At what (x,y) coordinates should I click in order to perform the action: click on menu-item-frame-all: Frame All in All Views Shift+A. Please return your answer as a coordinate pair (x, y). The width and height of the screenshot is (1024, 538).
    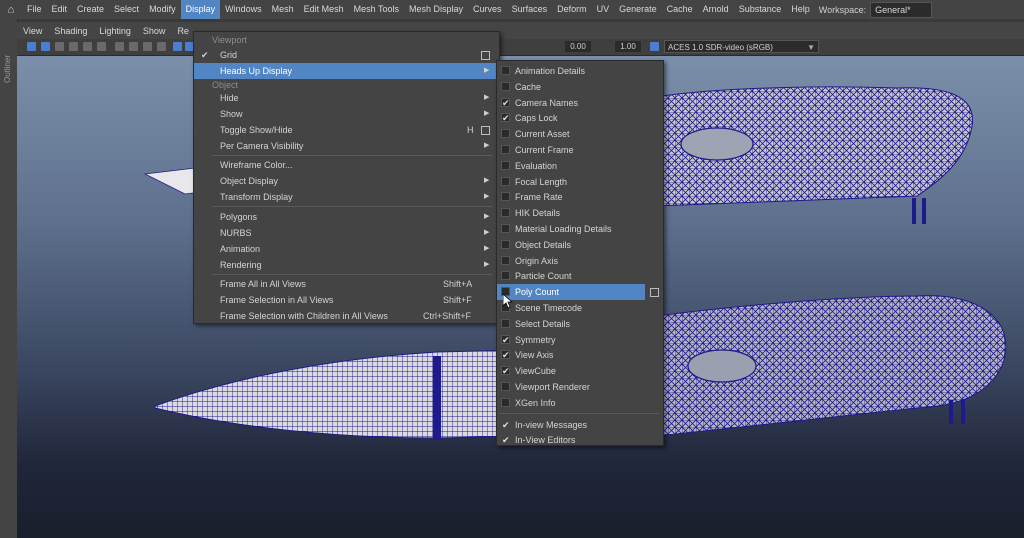
    Looking at the image, I should click on (346, 284).